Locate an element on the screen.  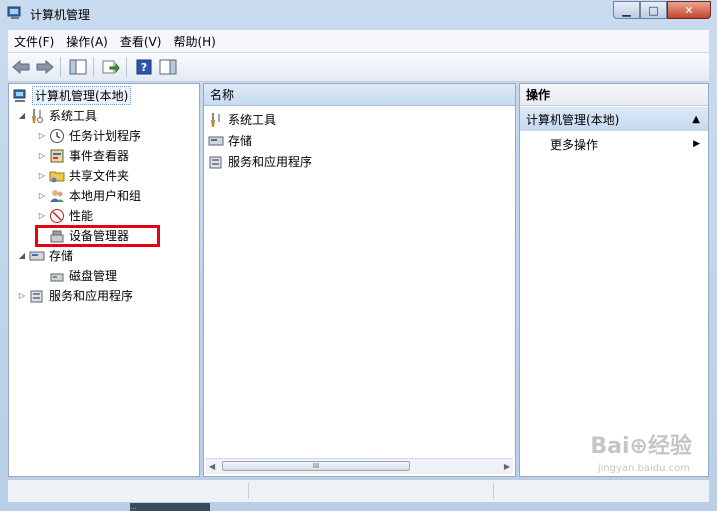
tree-item-system-tools: ◢ 系统工具 is located at coordinates (57, 115).